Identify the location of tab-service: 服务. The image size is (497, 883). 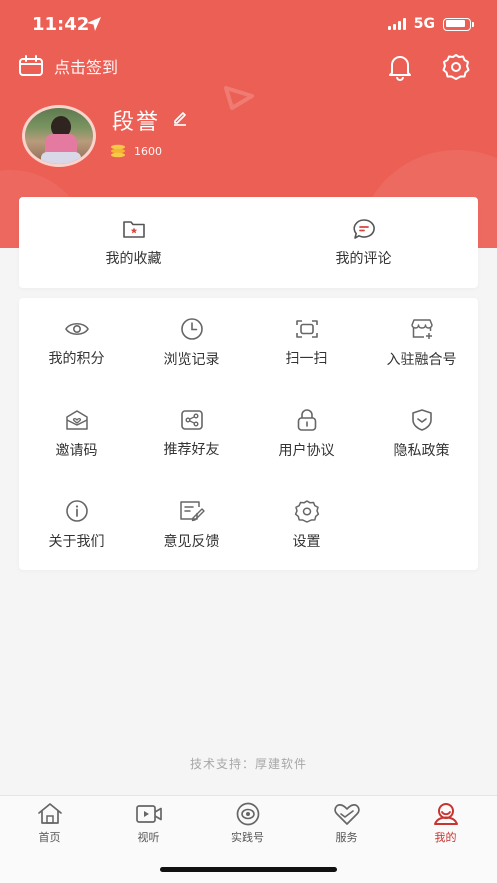
(346, 823).